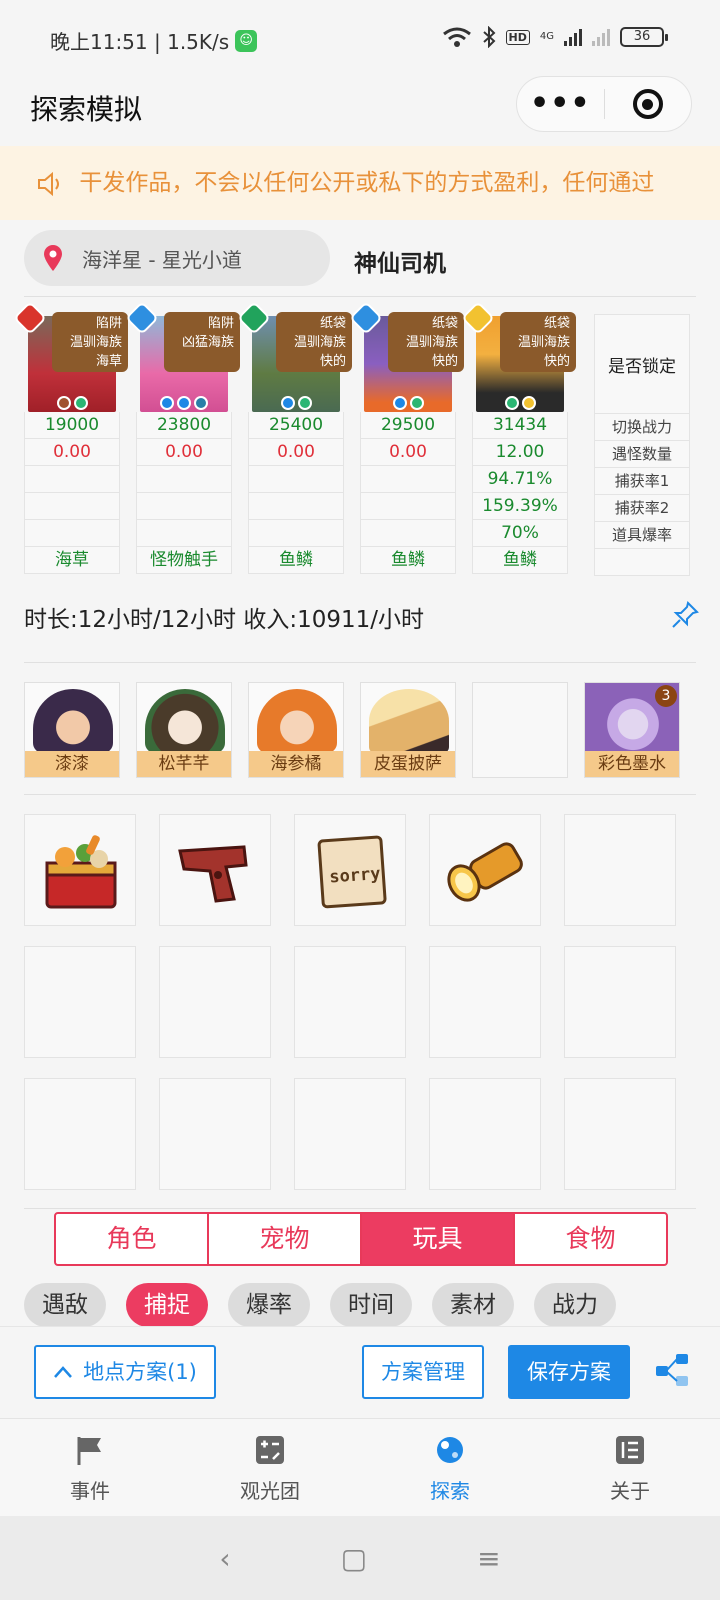 The width and height of the screenshot is (720, 1600). Describe the element at coordinates (648, 104) in the screenshot. I see `close-miniprogram-button` at that location.